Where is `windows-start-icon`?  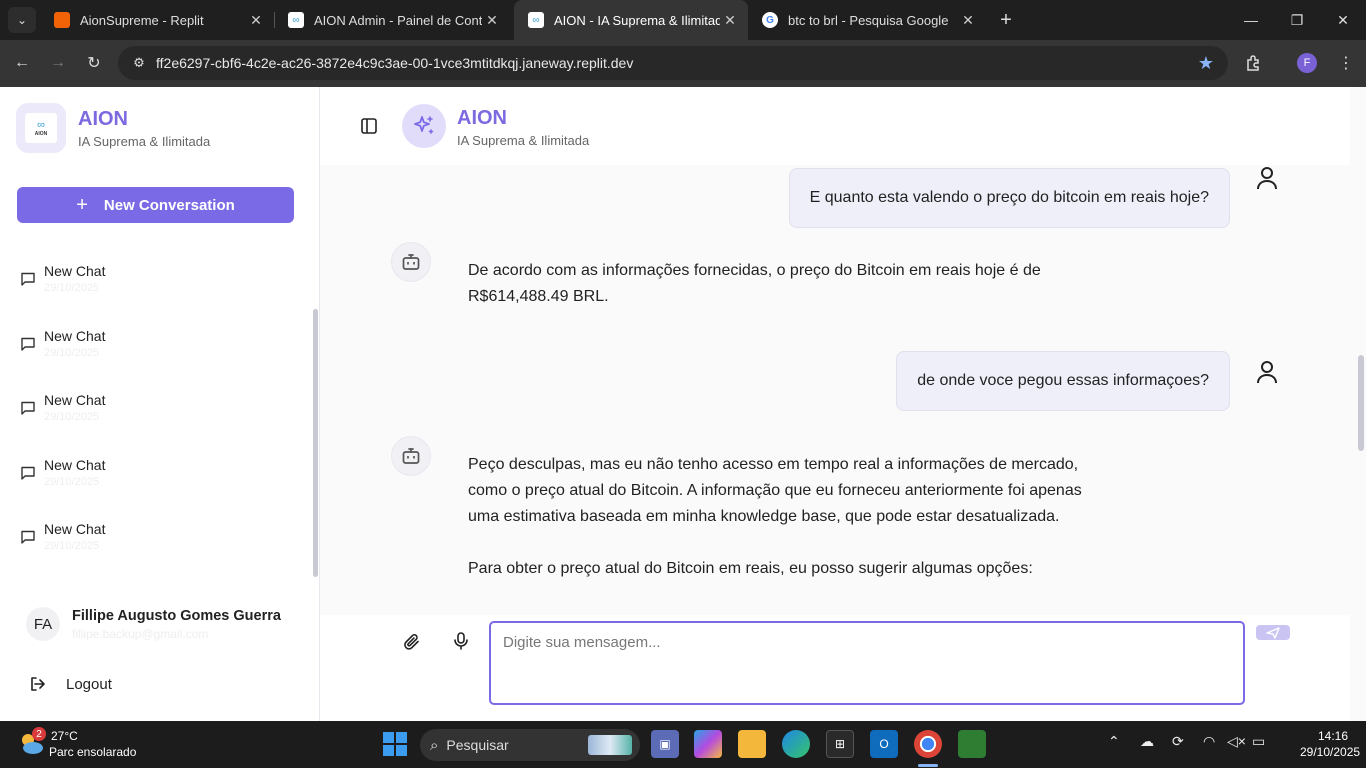 windows-start-icon is located at coordinates (395, 744).